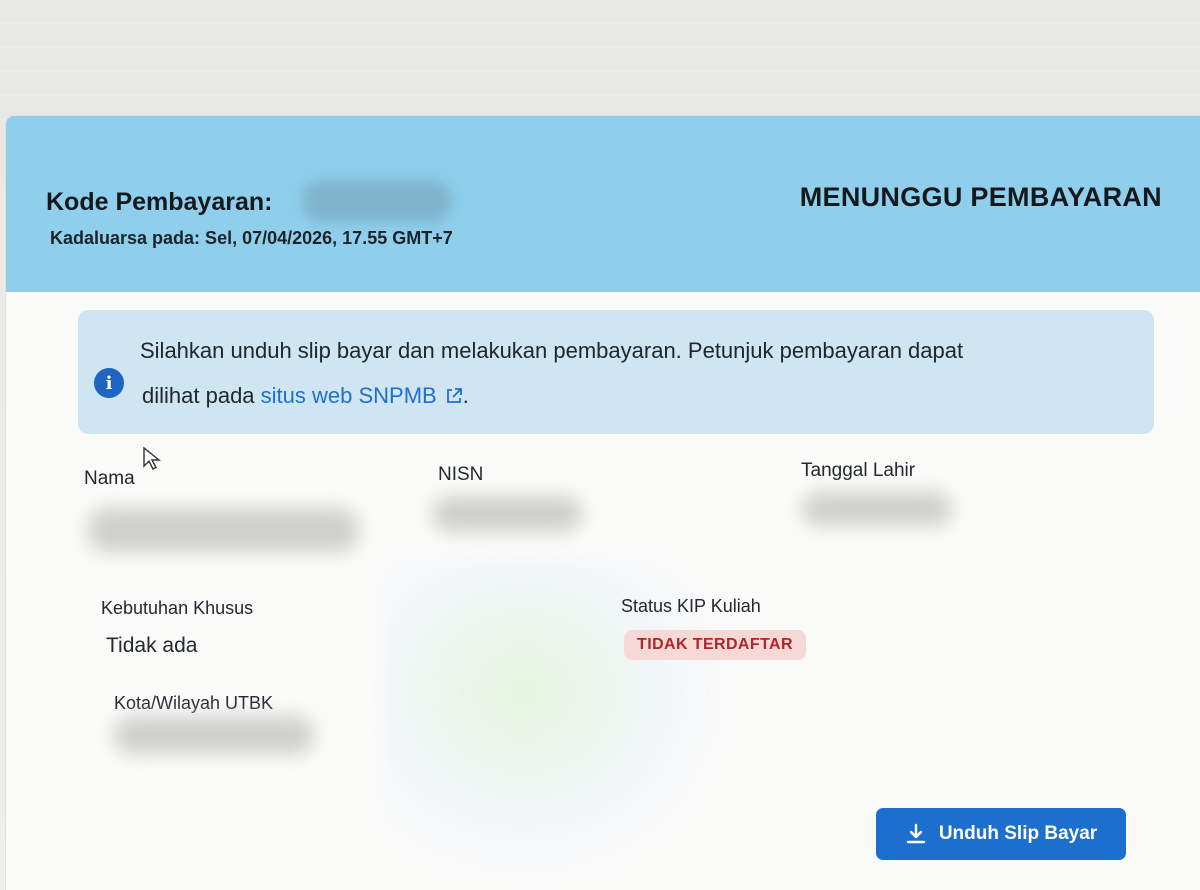 This screenshot has height=890, width=1200. I want to click on kebutuhan-khusus-value: Tidak ada, so click(152, 645).